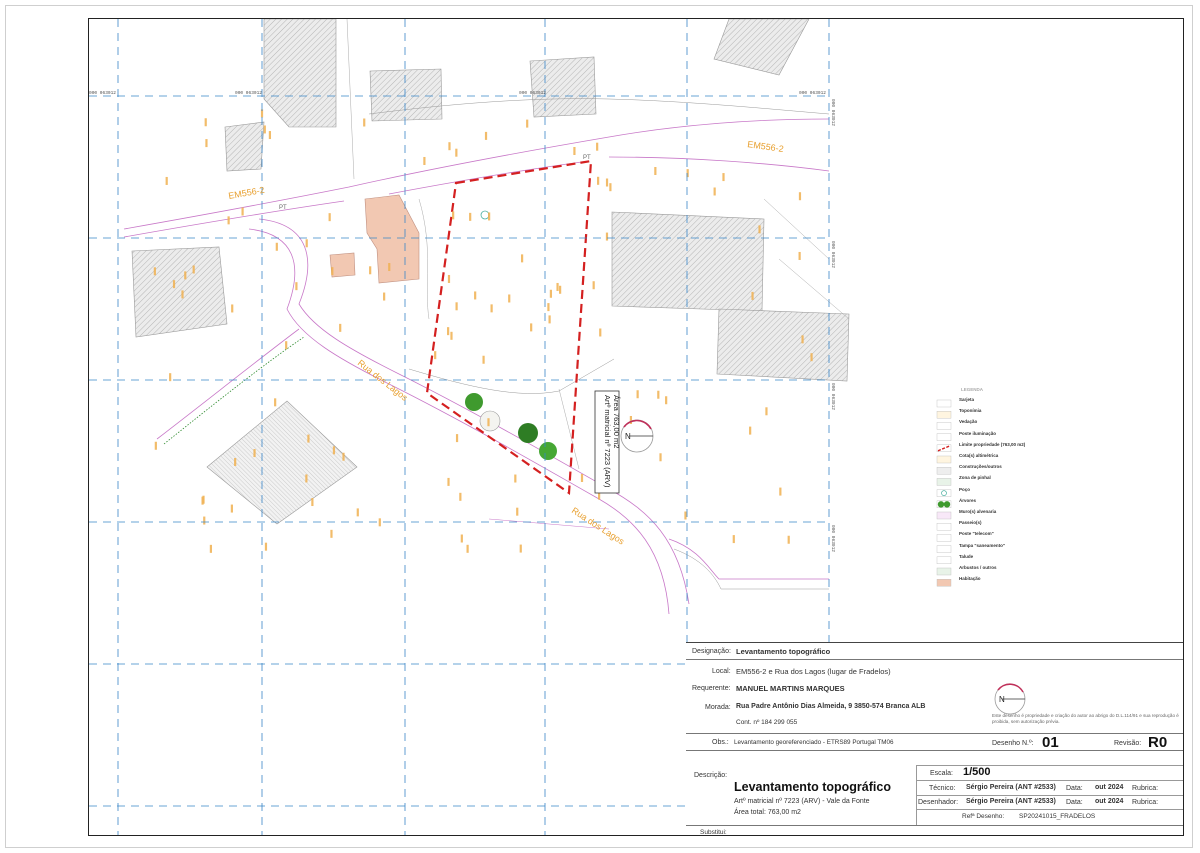 The image size is (1200, 853). Describe the element at coordinates (392, 239) in the screenshot. I see `house` at that location.